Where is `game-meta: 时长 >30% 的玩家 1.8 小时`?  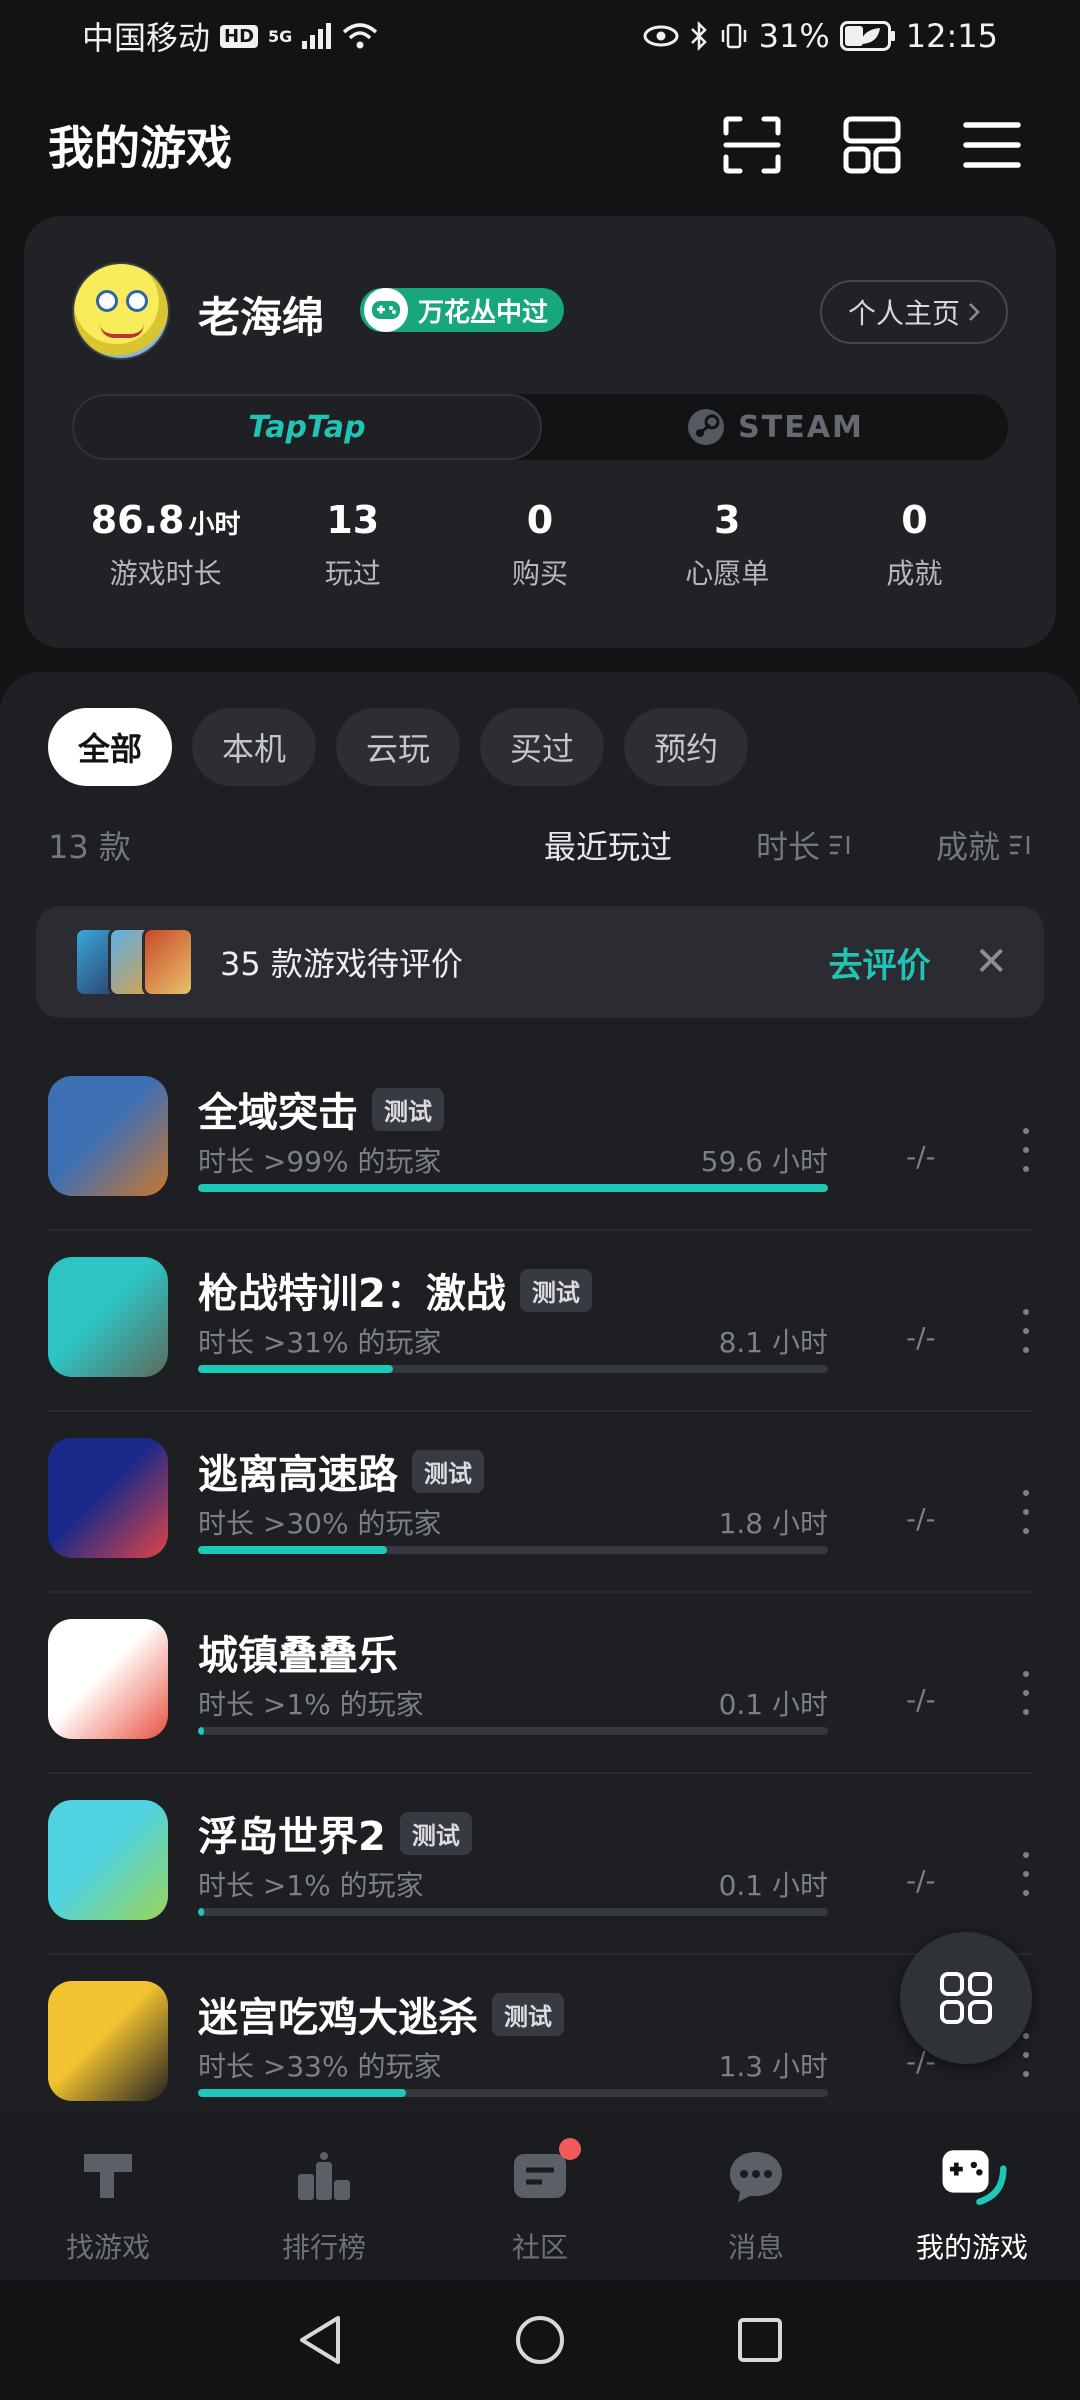 game-meta: 时长 >30% 的玩家 1.8 小时 is located at coordinates (513, 1522).